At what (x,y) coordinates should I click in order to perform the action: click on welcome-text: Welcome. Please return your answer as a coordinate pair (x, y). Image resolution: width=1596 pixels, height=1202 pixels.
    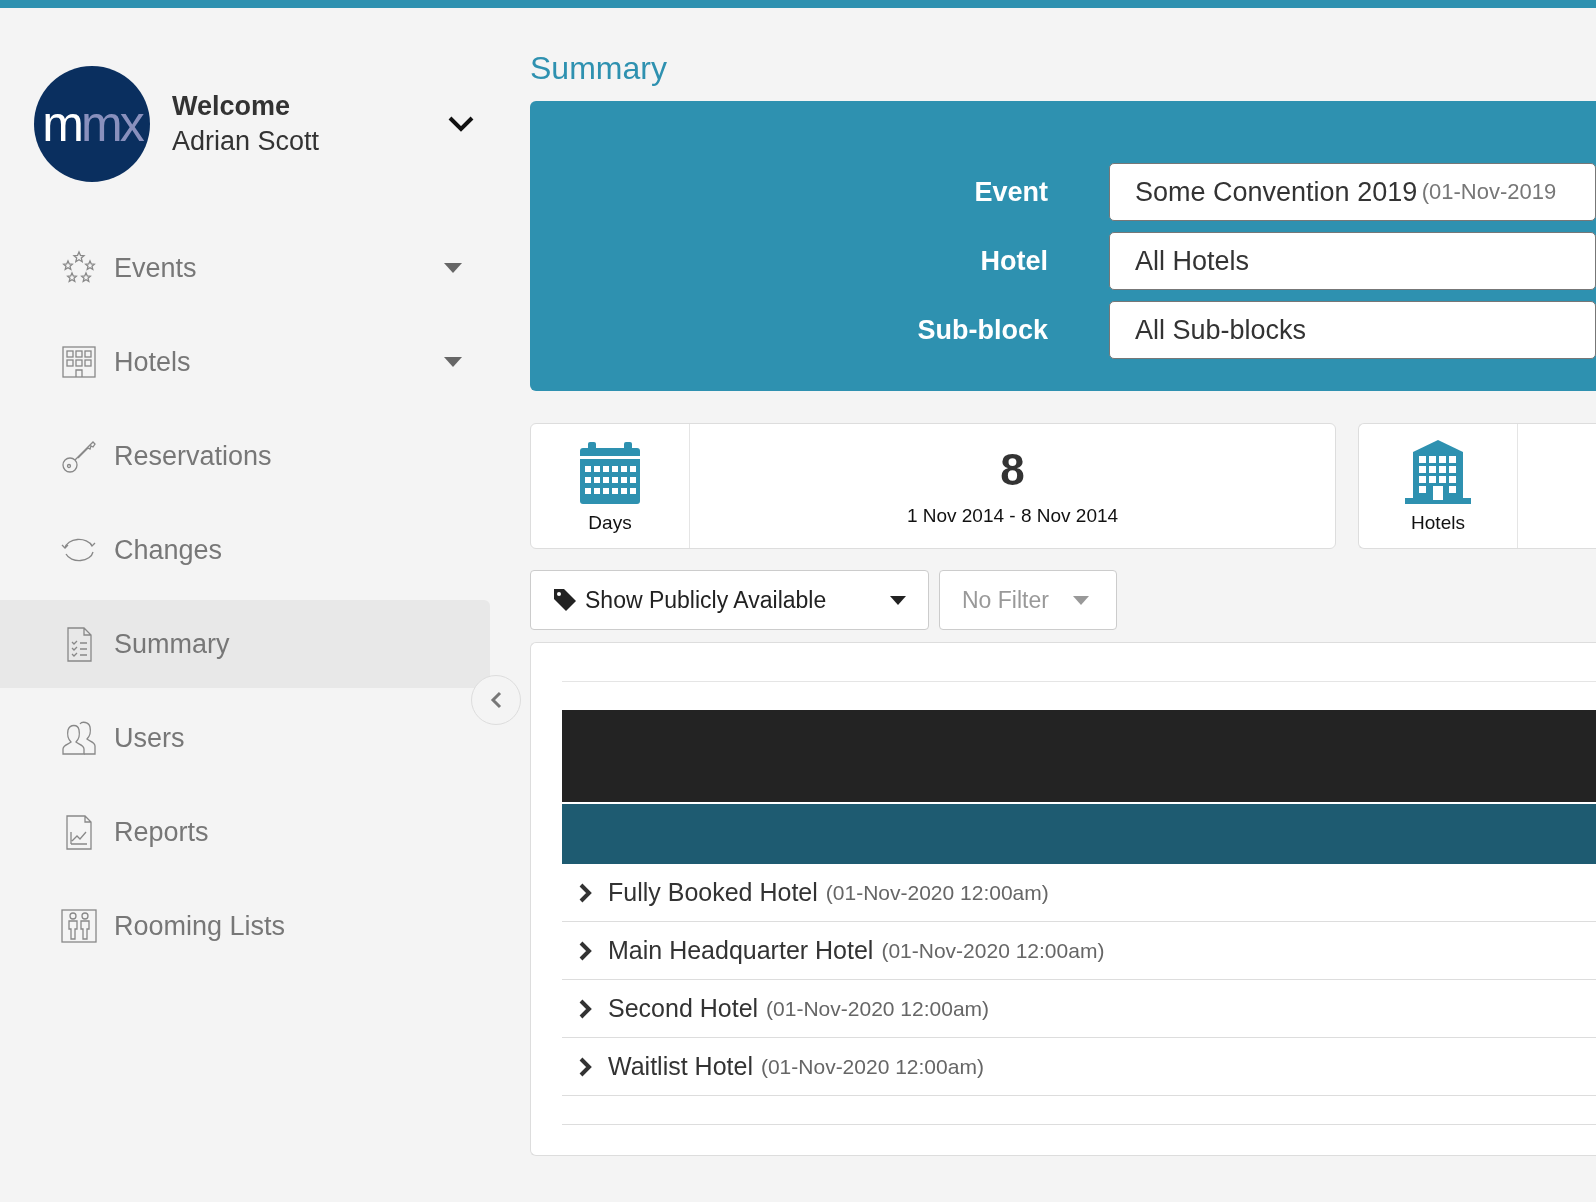
    Looking at the image, I should click on (232, 106).